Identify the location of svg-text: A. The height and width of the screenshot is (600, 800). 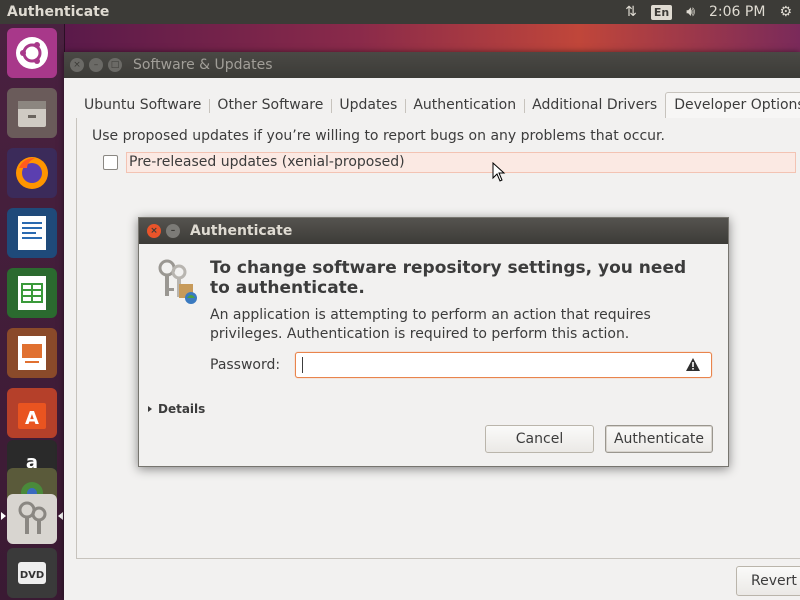
(32, 418).